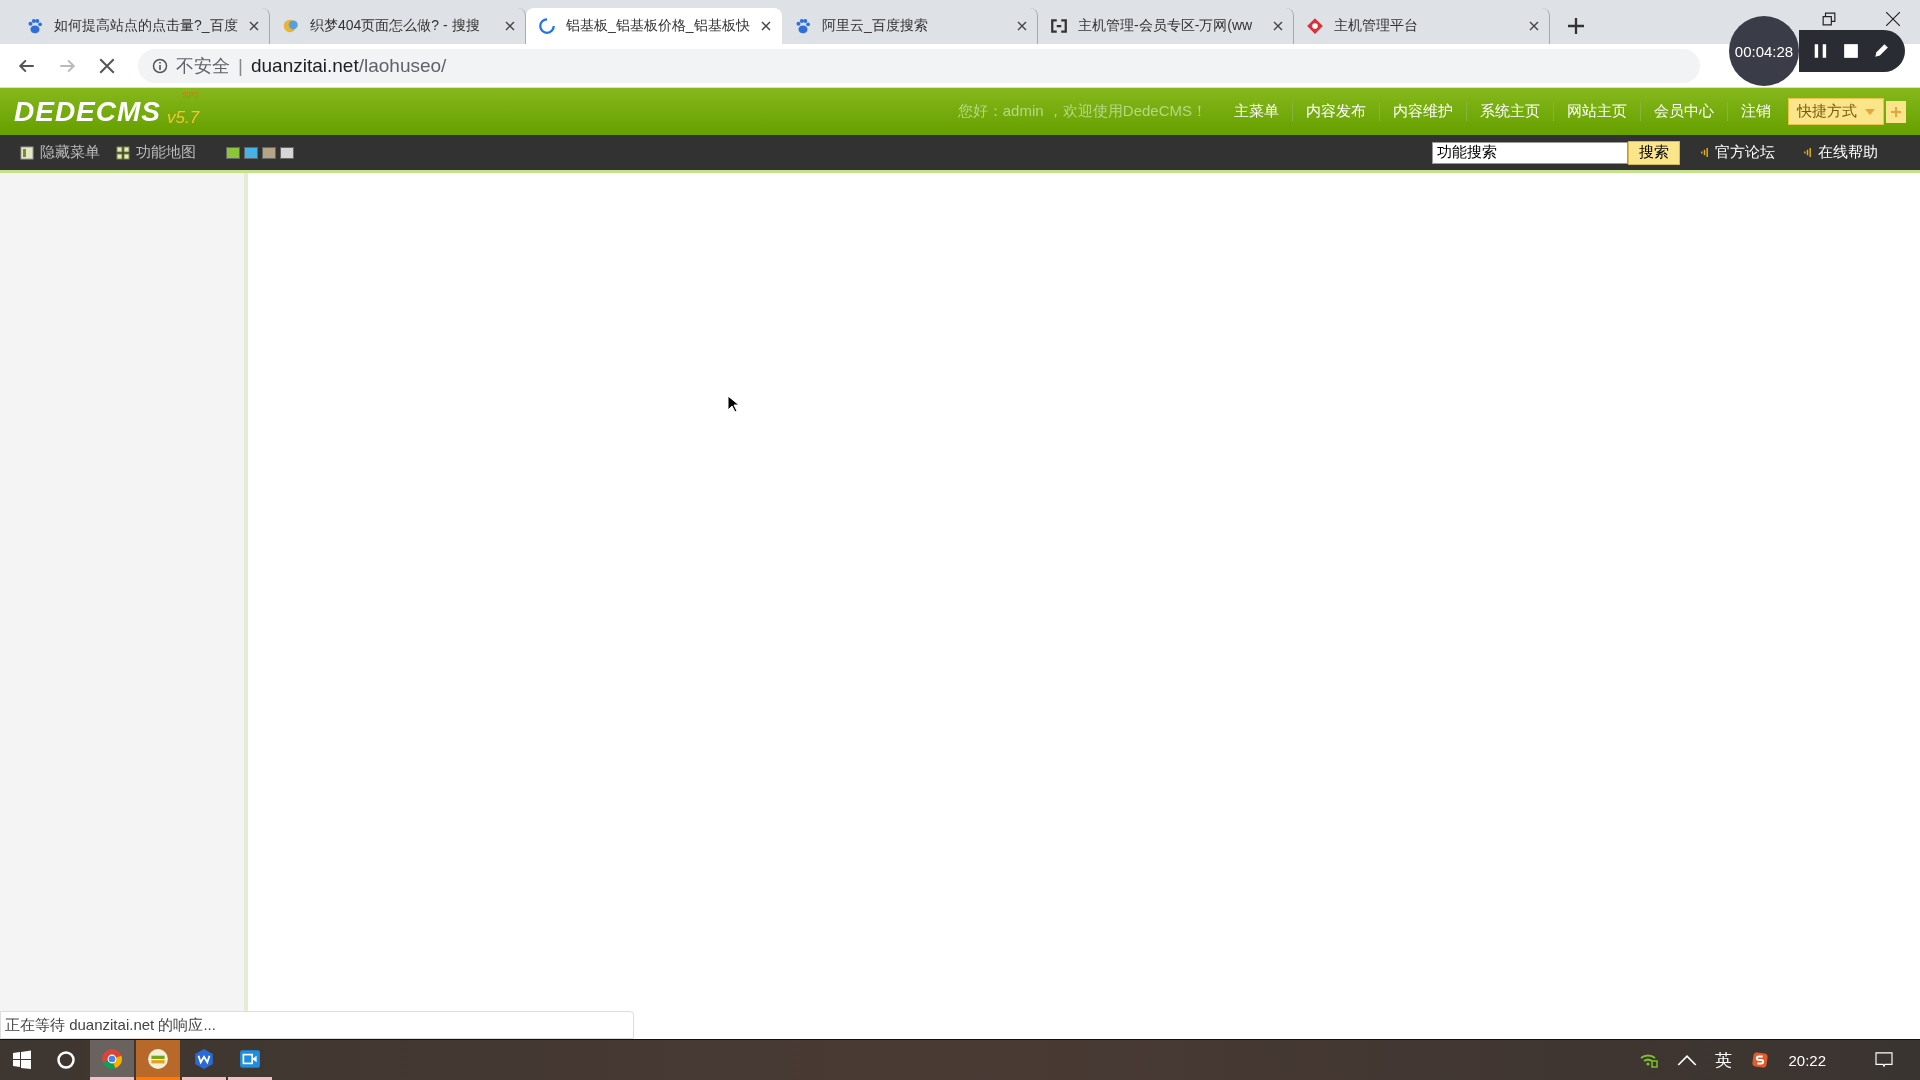 This screenshot has height=1080, width=1920. Describe the element at coordinates (1654, 152) in the screenshot. I see `search-button: 搜索` at that location.